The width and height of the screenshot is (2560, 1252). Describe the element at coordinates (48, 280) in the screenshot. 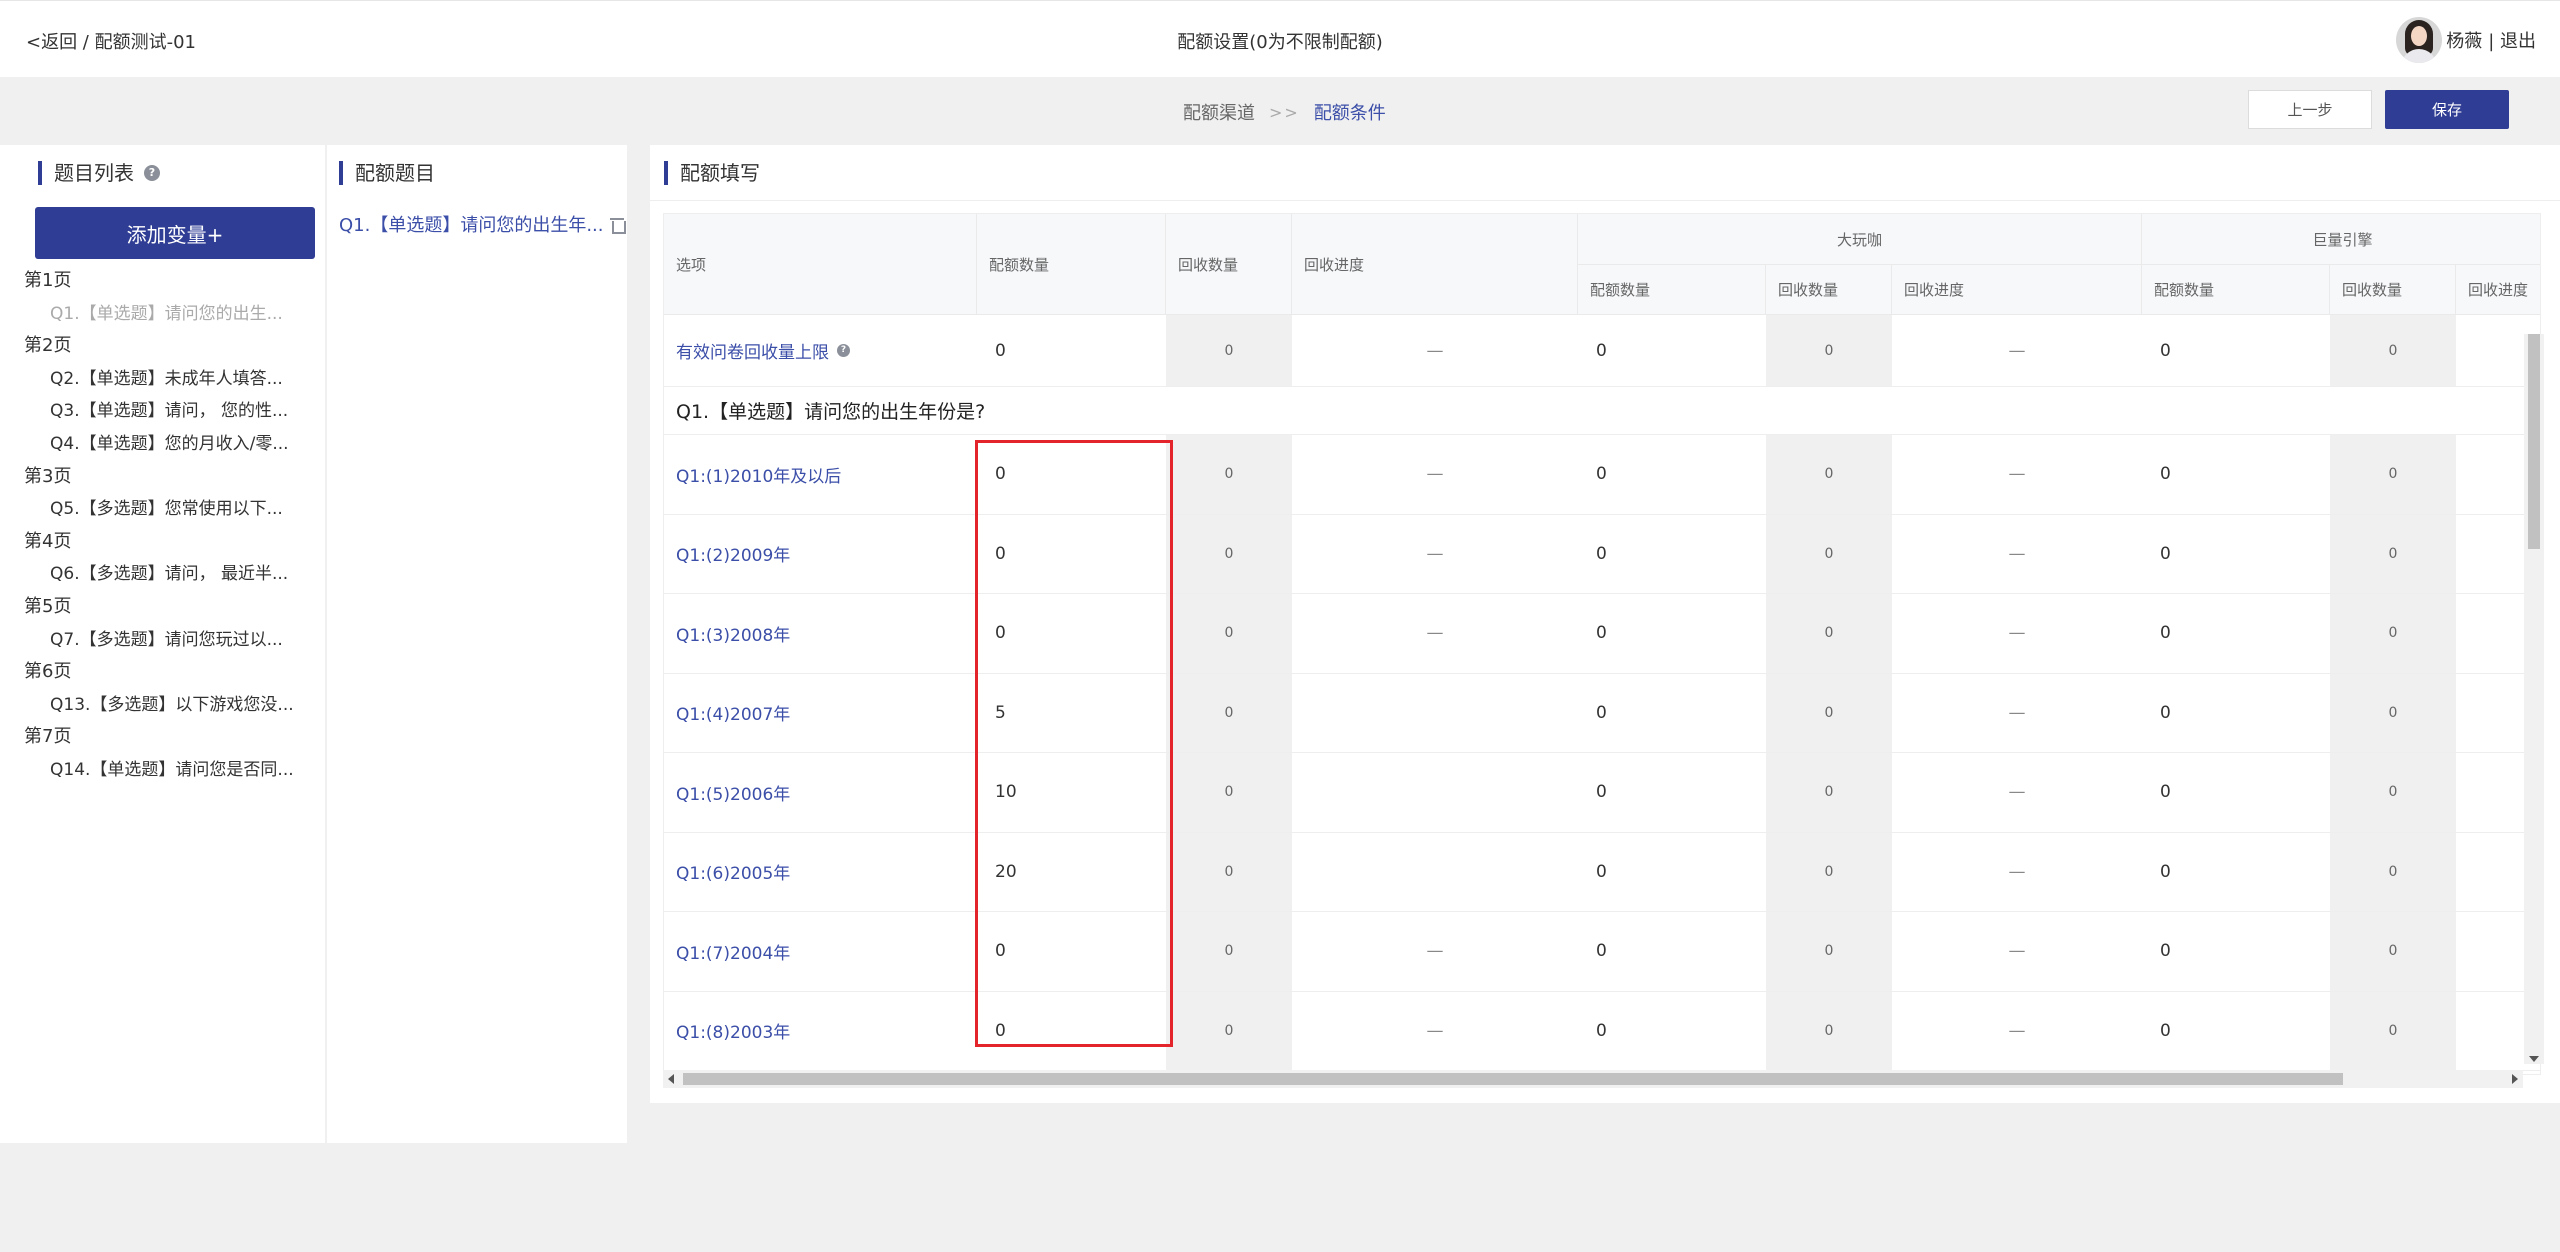

I see `page-group-label: 第1页` at that location.